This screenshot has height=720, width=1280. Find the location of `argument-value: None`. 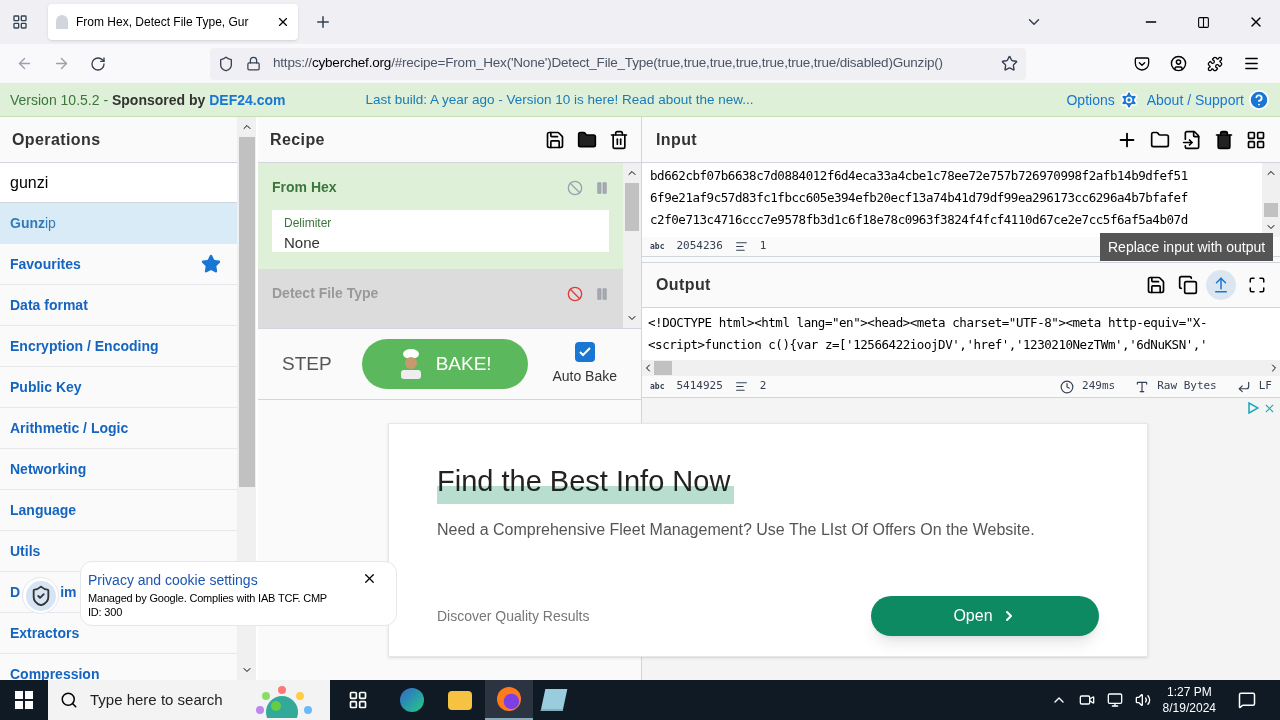

argument-value: None is located at coordinates (302, 243).